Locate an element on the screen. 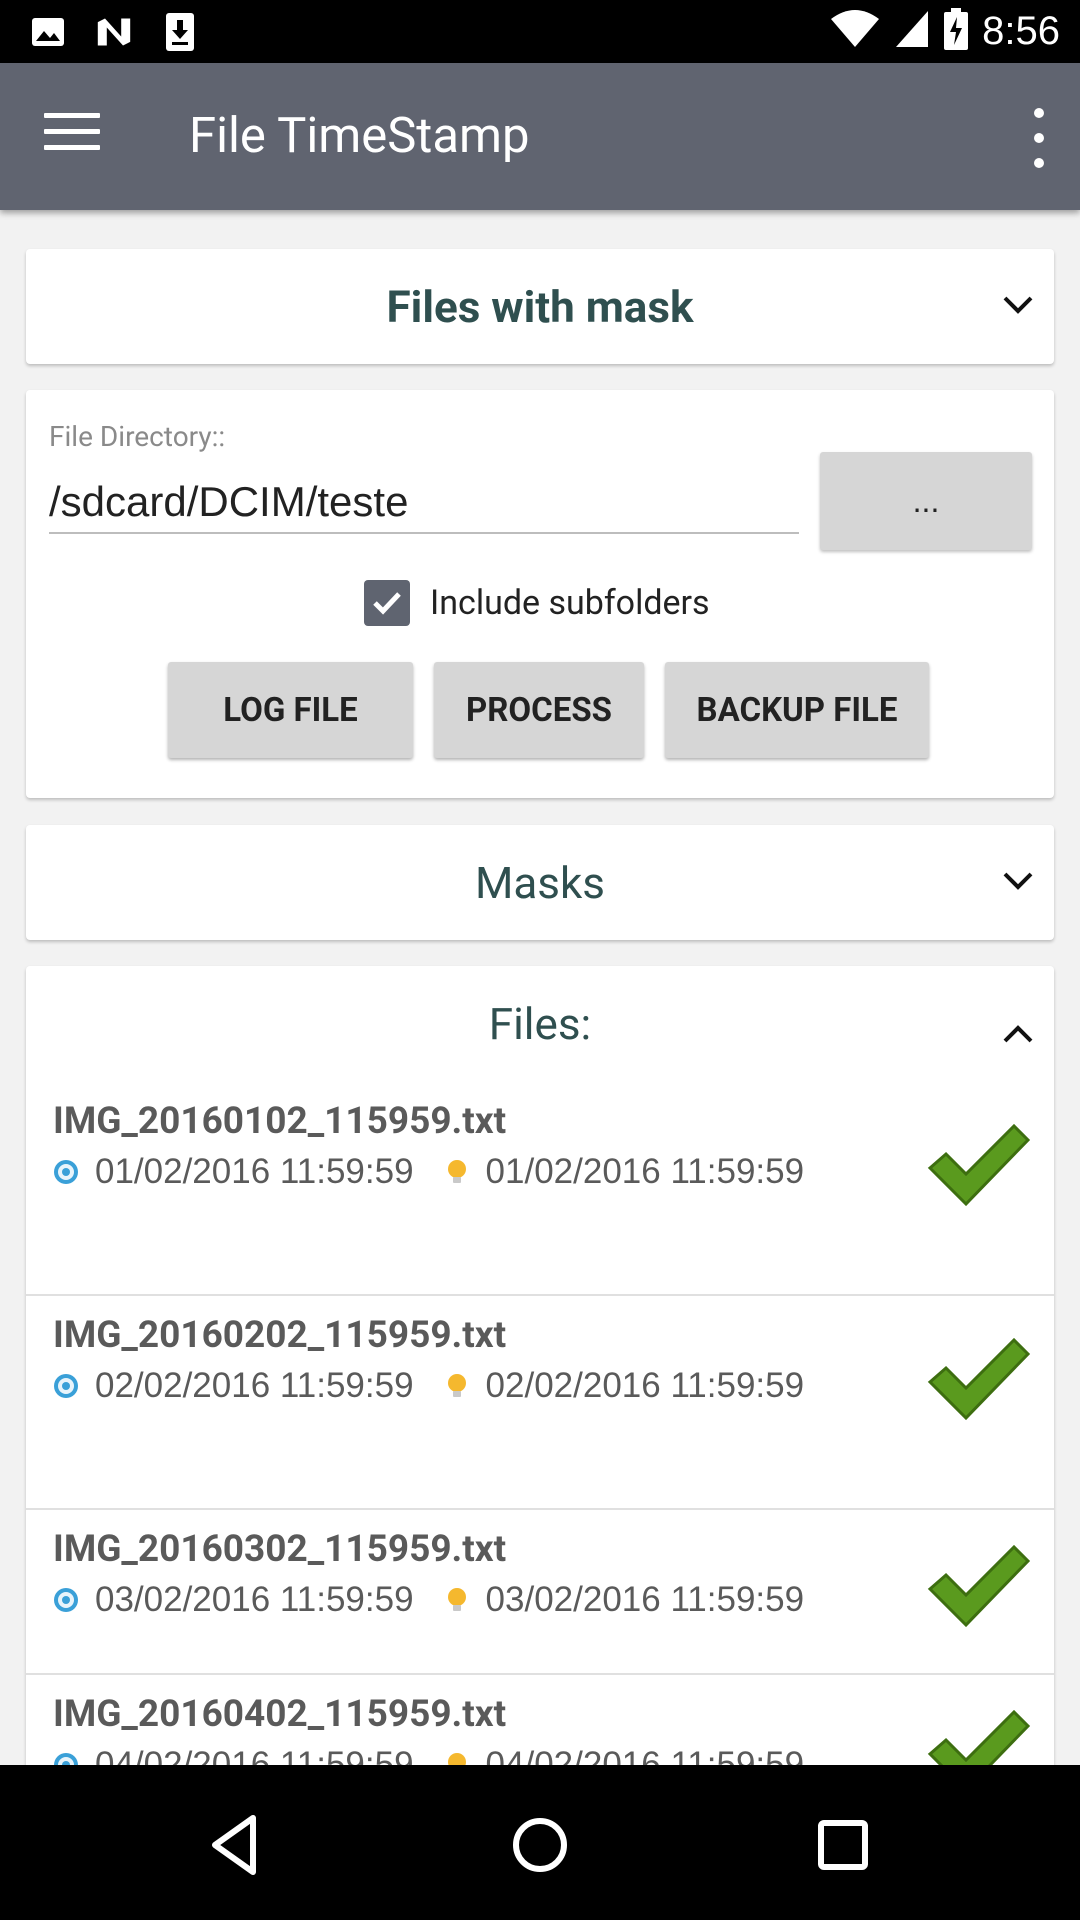  recents-icon is located at coordinates (843, 1845).